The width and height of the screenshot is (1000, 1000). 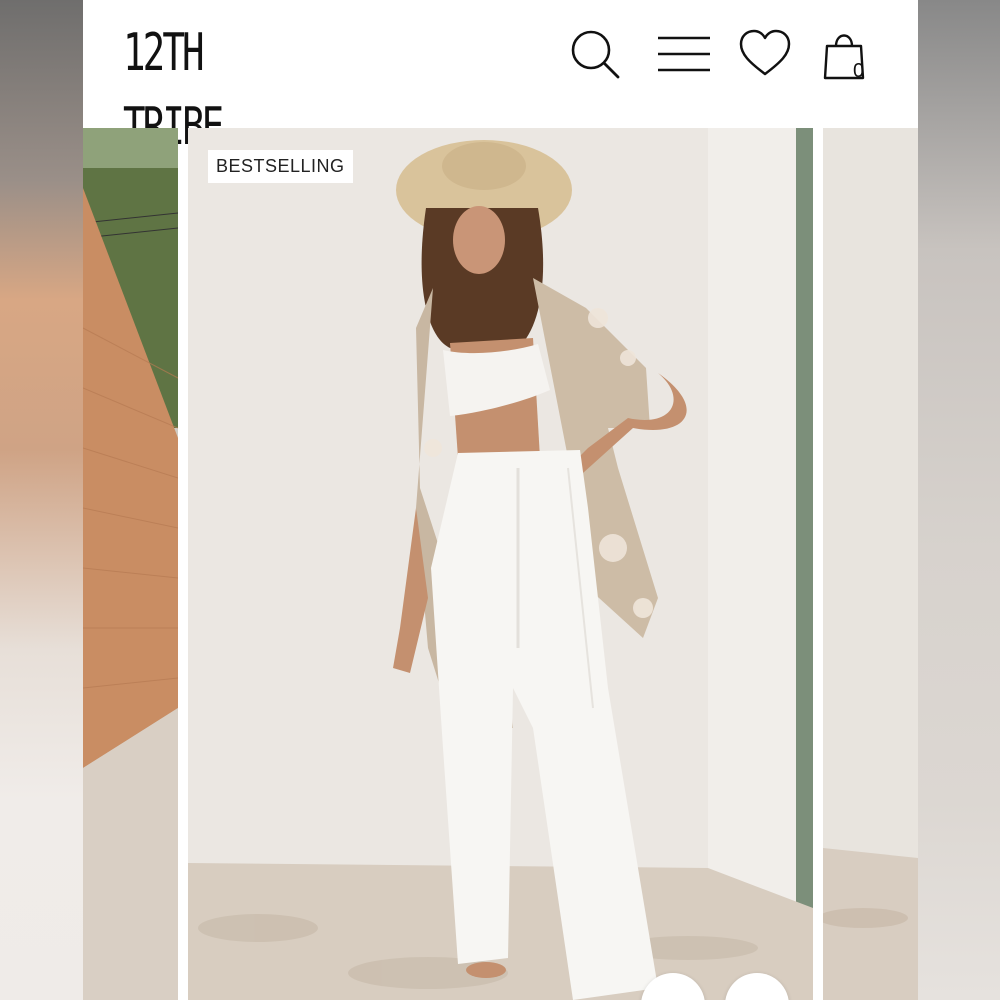 I want to click on heart-icon, so click(x=765, y=54).